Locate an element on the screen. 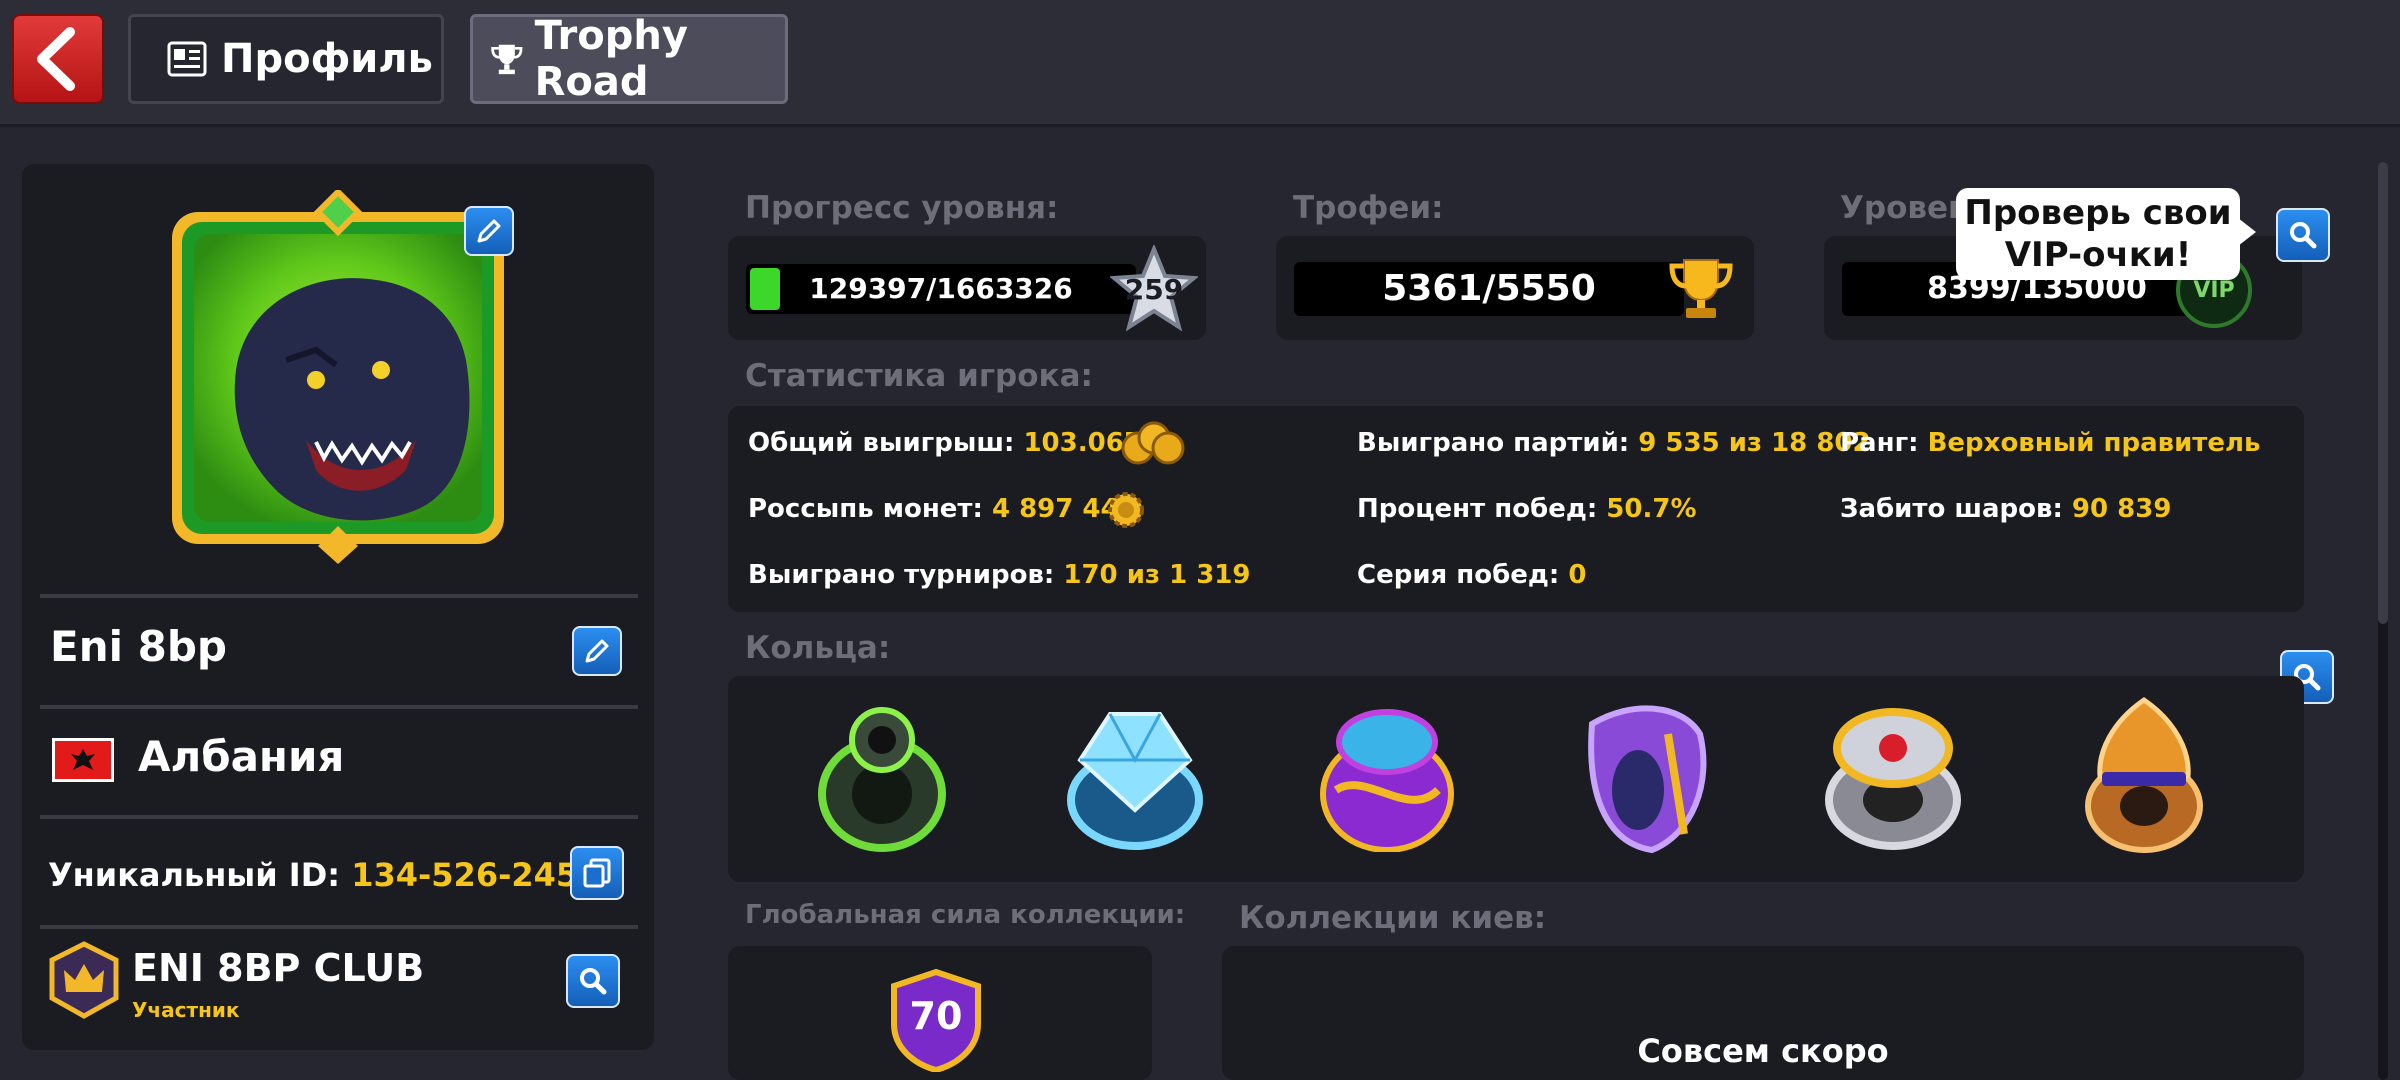 The image size is (2400, 1080). scrollbar-thumb is located at coordinates (2383, 393).